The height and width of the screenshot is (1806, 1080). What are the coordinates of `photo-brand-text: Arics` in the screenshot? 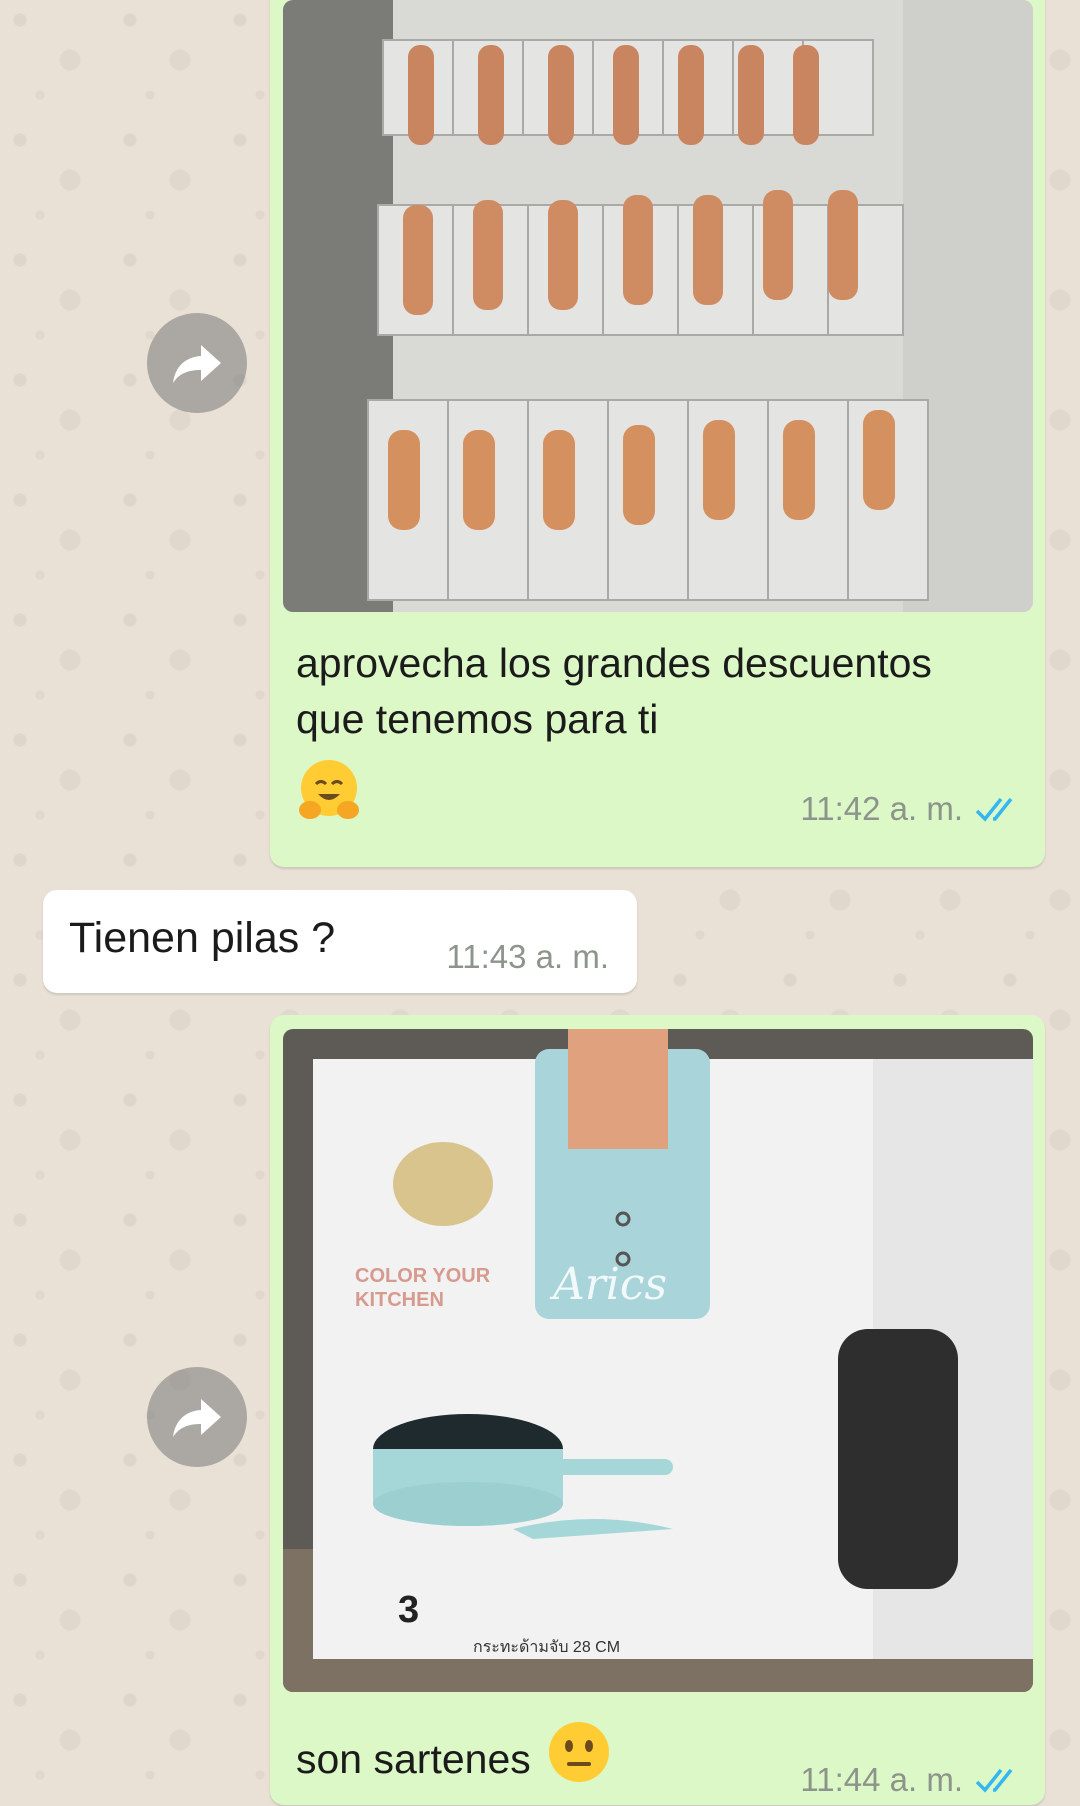 It's located at (610, 1284).